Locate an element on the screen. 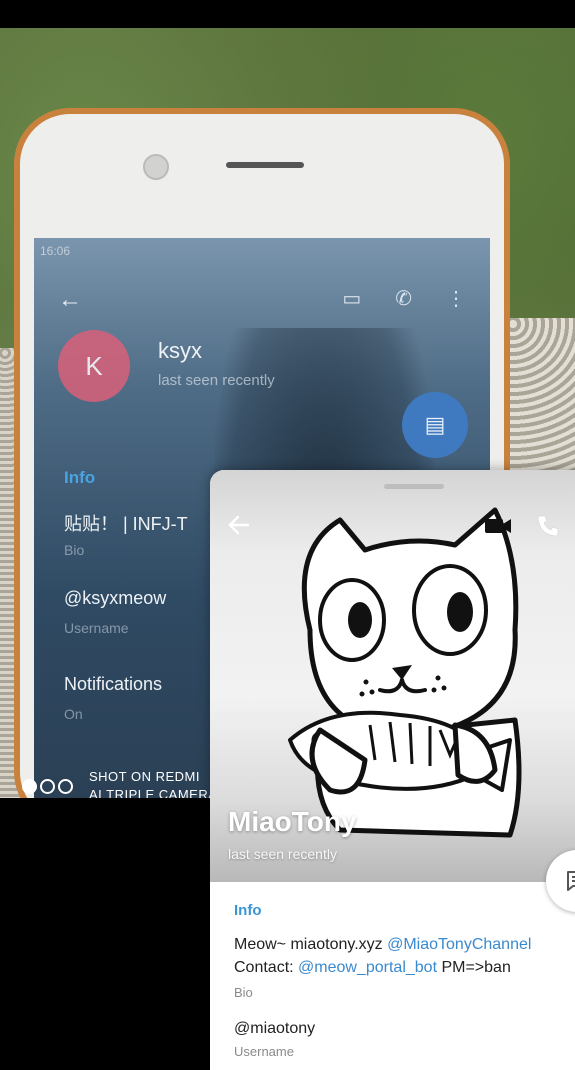 Image resolution: width=575 pixels, height=1070 pixels. channel-link: @MiaoTonyChannel is located at coordinates (459, 944).